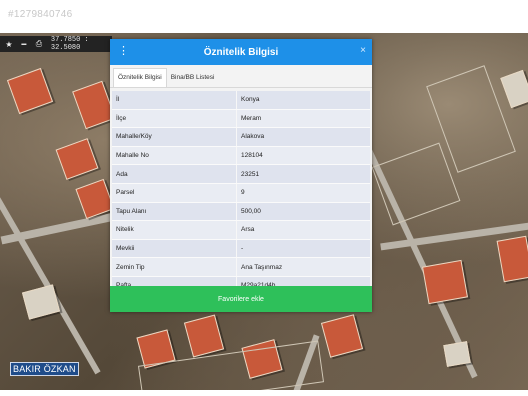  Describe the element at coordinates (44, 369) in the screenshot. I see `brand-logo: BAKIR ÖZKAN` at that location.